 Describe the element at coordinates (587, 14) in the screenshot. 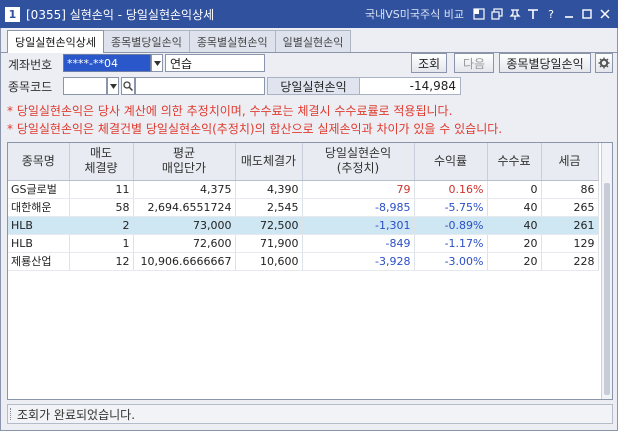

I see `maximize-icon` at that location.